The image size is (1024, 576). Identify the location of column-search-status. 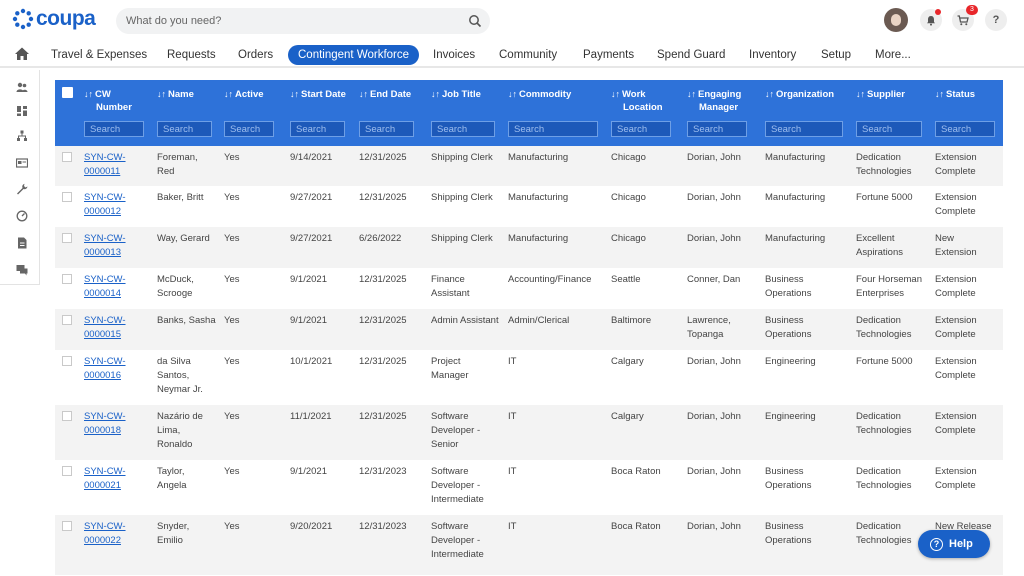
(965, 129).